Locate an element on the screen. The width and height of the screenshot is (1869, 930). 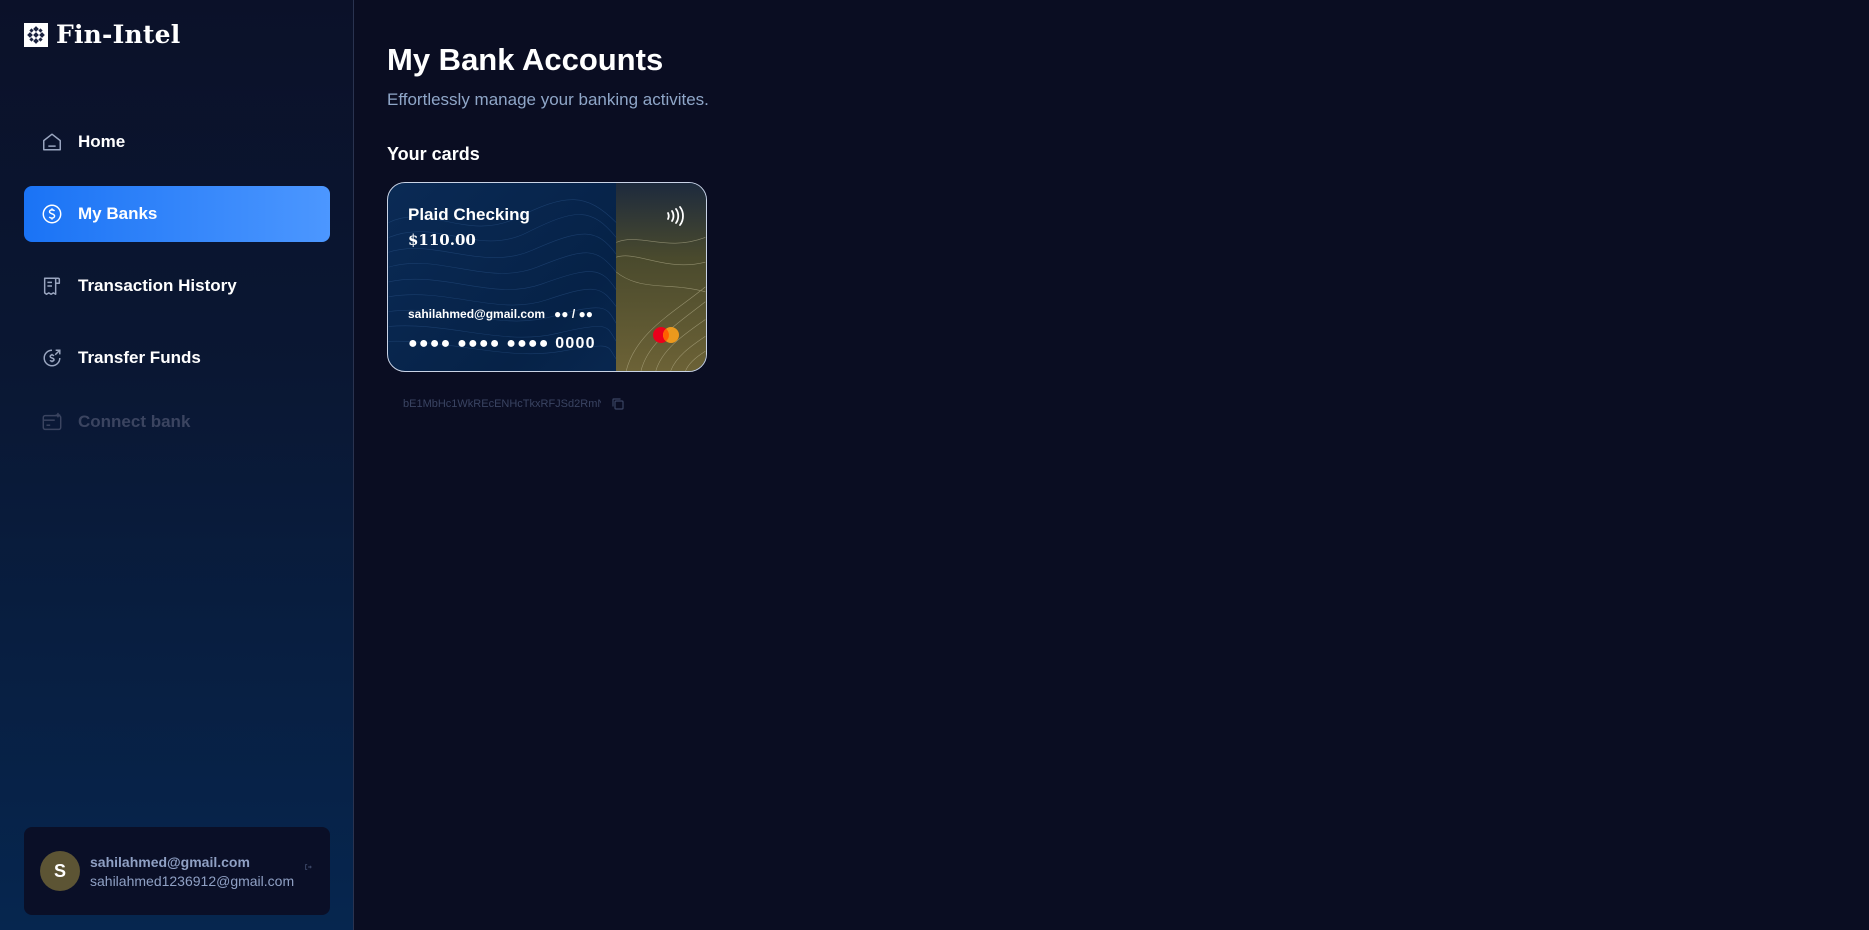
user-name: sahilahmed@gmail.com is located at coordinates (170, 861).